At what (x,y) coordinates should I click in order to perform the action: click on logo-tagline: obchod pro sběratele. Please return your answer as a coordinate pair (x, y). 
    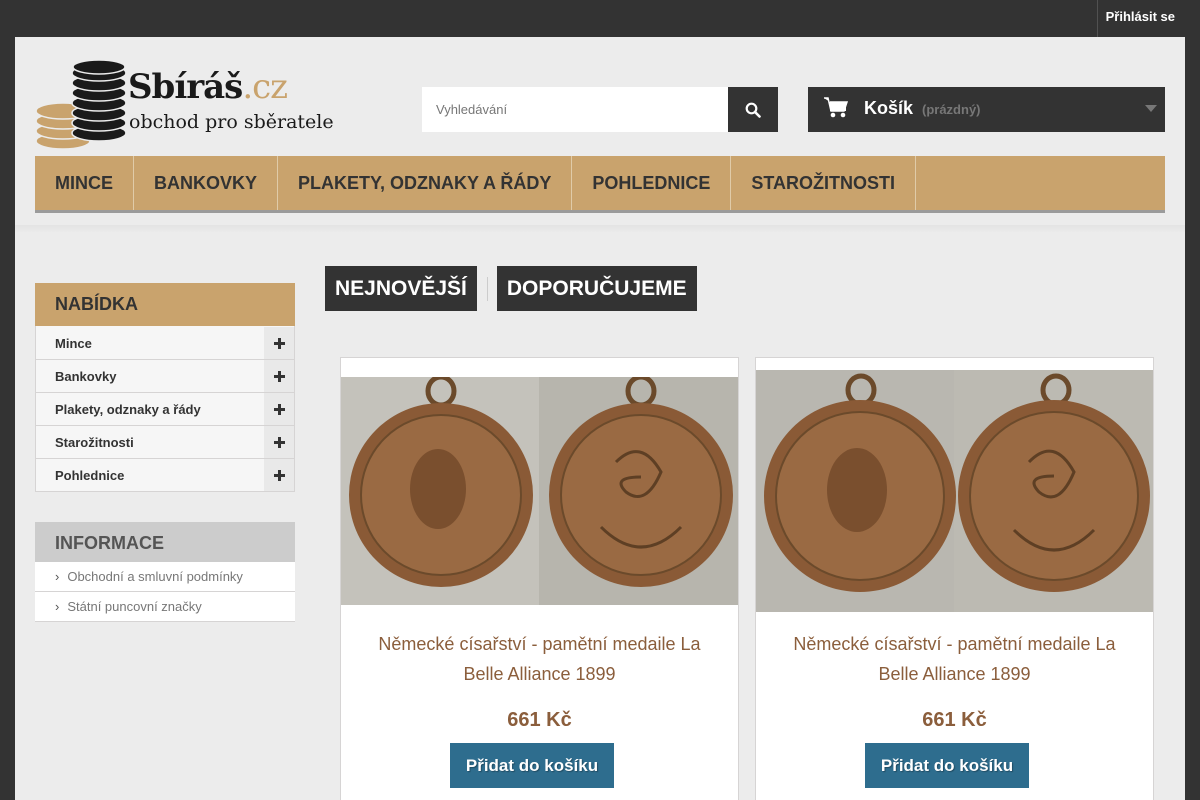
    Looking at the image, I should click on (231, 122).